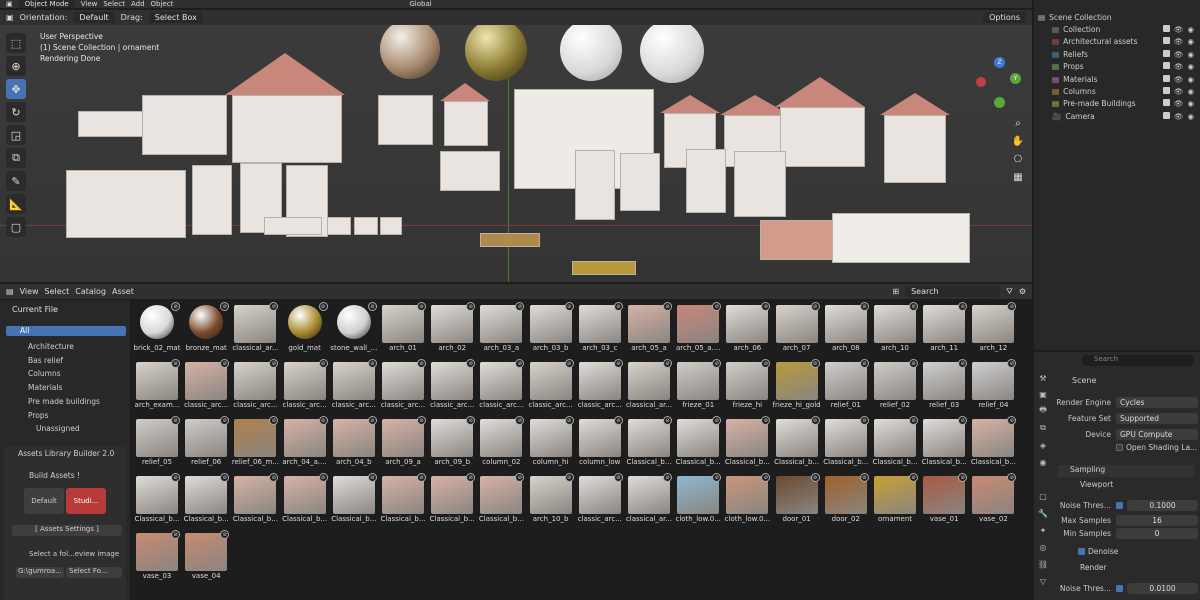 The image size is (1200, 600). I want to click on asset-tile: ⊘ brick_02_mat, so click(157, 330).